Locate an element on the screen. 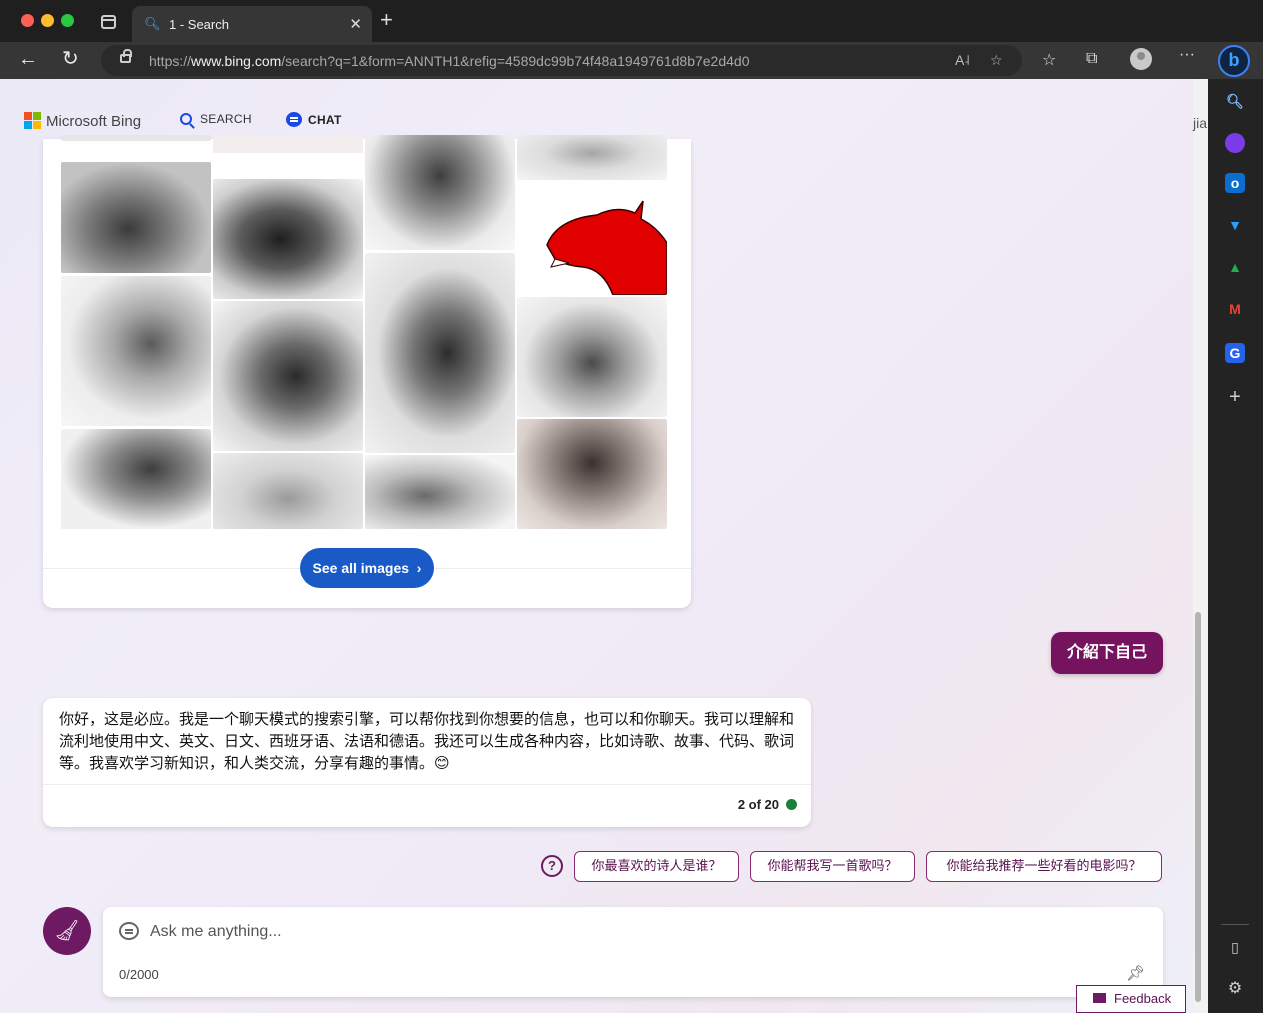 This screenshot has height=1013, width=1263. translate-icon: G is located at coordinates (1235, 353).